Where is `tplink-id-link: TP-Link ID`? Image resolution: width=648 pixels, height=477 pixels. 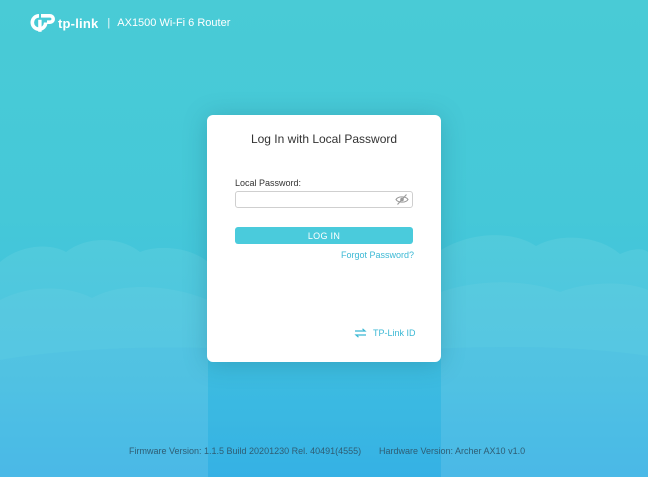
tplink-id-link: TP-Link ID is located at coordinates (385, 333).